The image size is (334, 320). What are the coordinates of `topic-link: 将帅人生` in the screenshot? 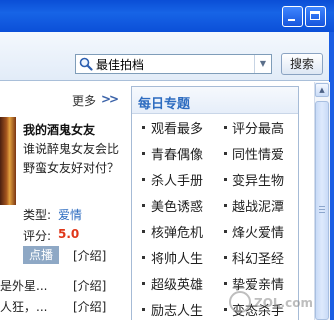 It's located at (177, 257).